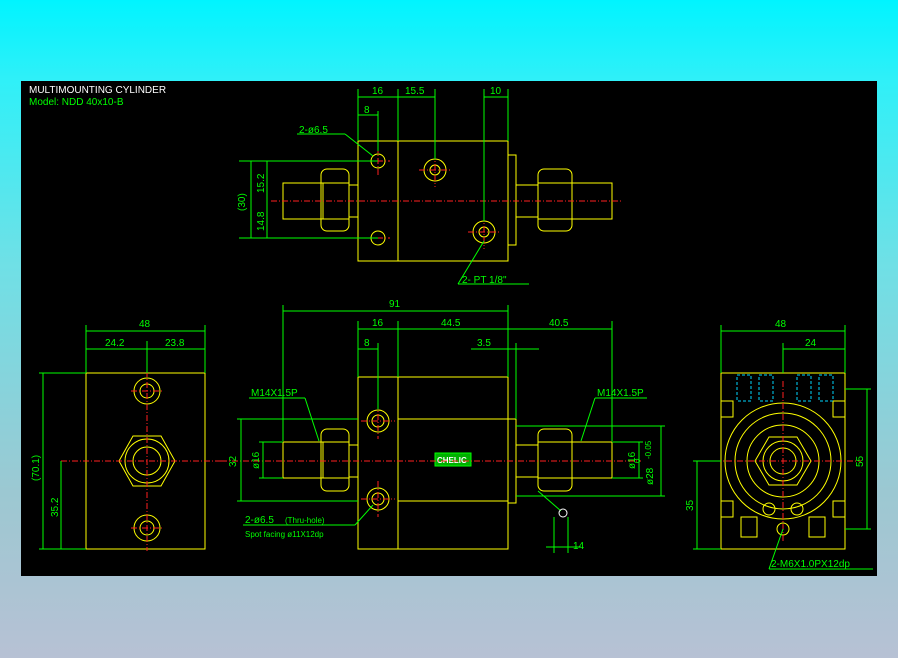  What do you see at coordinates (261, 221) in the screenshot?
I see `top-dim-14-8: 14.8` at bounding box center [261, 221].